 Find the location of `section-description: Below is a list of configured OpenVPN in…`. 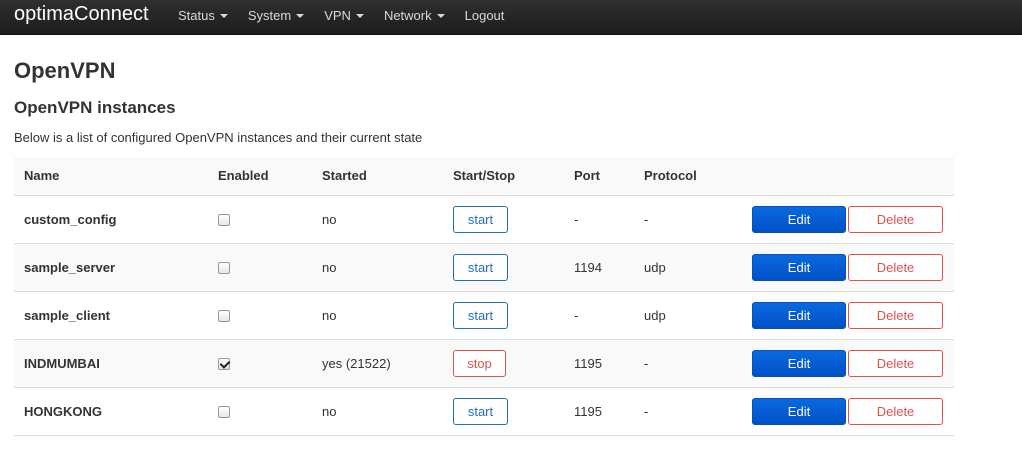

section-description: Below is a list of configured OpenVPN in… is located at coordinates (218, 137).